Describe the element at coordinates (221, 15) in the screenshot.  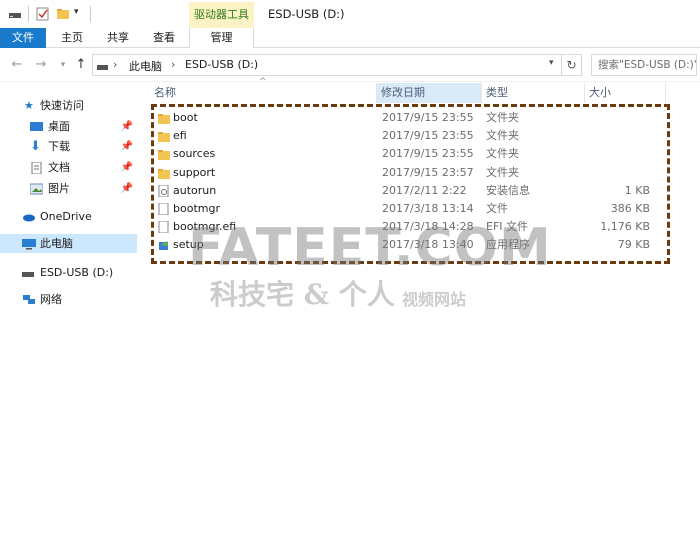
I see `context-tab-label: 驱动器工具` at that location.